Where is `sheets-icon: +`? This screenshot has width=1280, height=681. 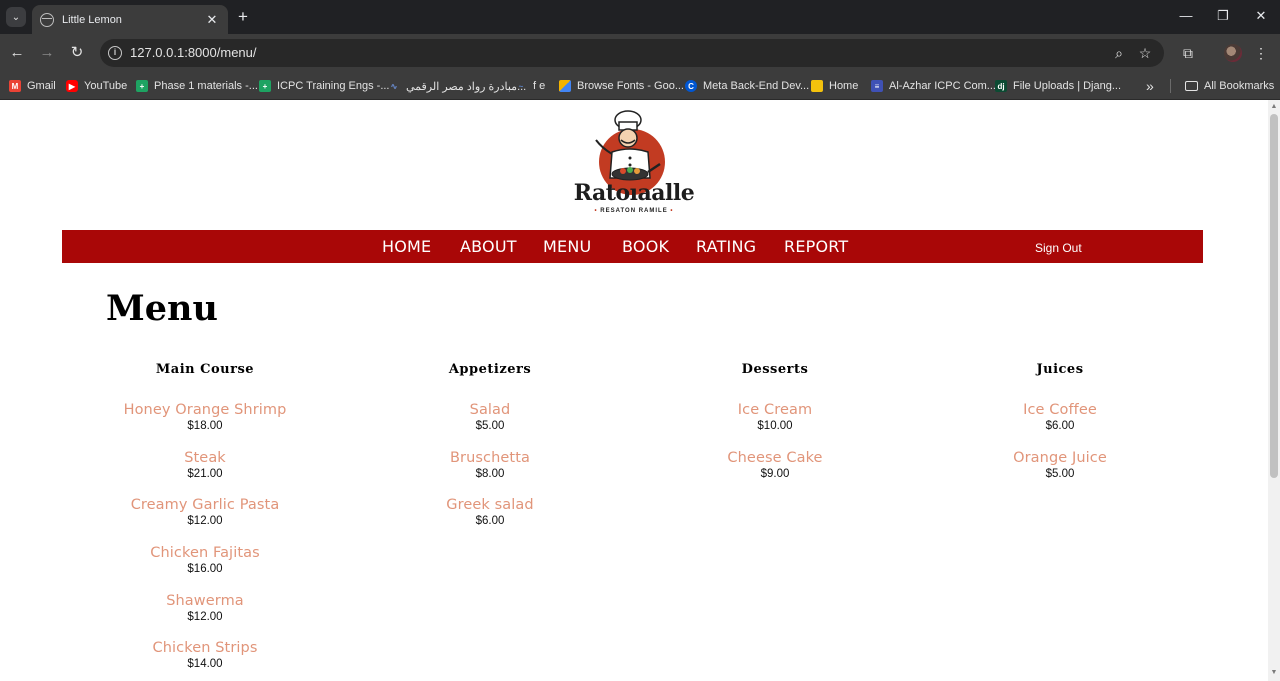 sheets-icon: + is located at coordinates (142, 86).